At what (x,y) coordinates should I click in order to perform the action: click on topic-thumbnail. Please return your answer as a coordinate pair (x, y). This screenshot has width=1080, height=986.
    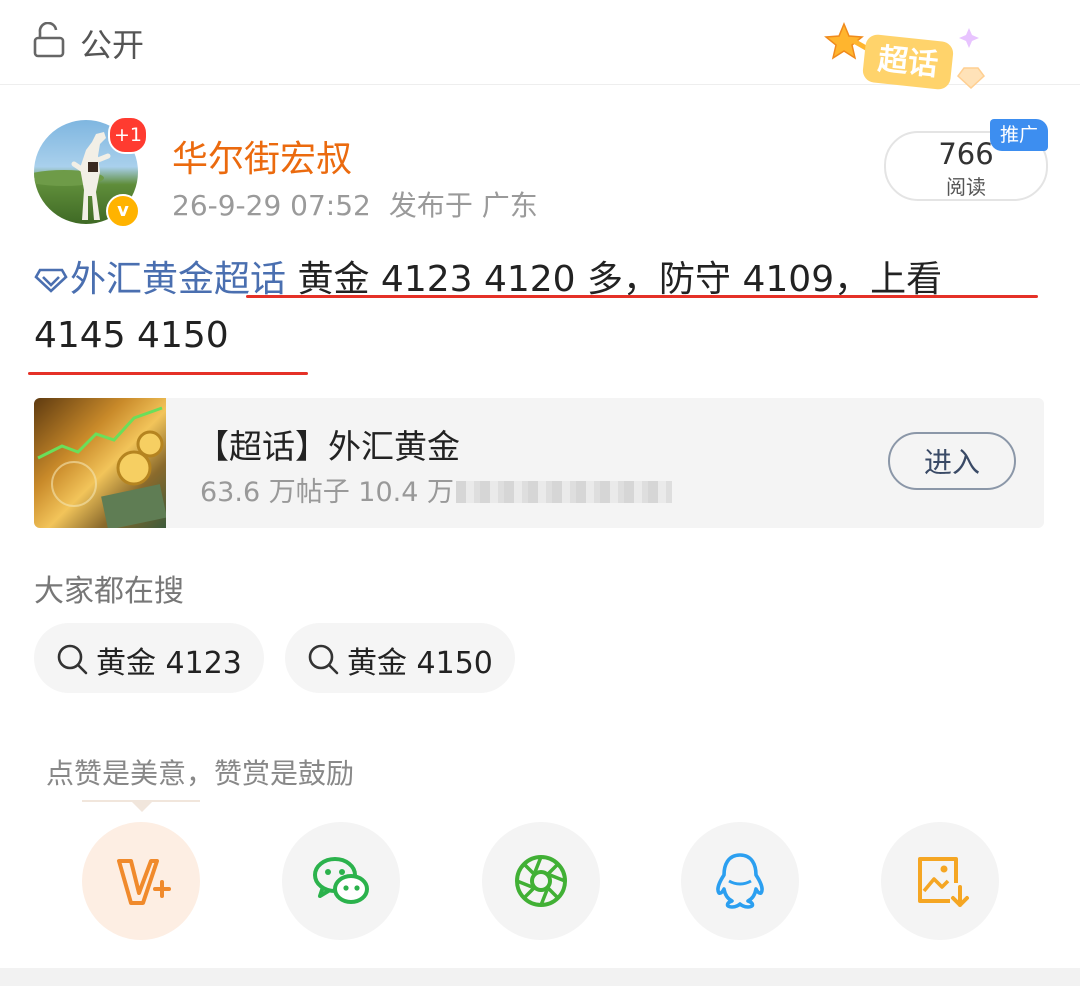
    Looking at the image, I should click on (100, 463).